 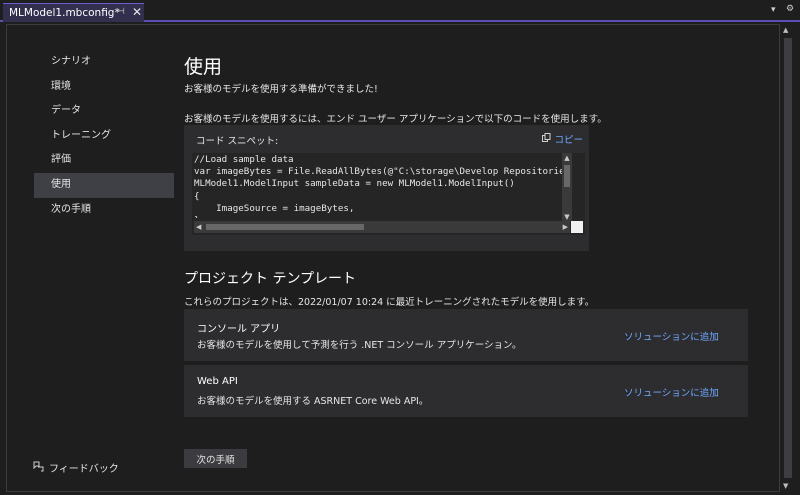 What do you see at coordinates (198, 227) in the screenshot?
I see `scroll-left-icon: ◀` at bounding box center [198, 227].